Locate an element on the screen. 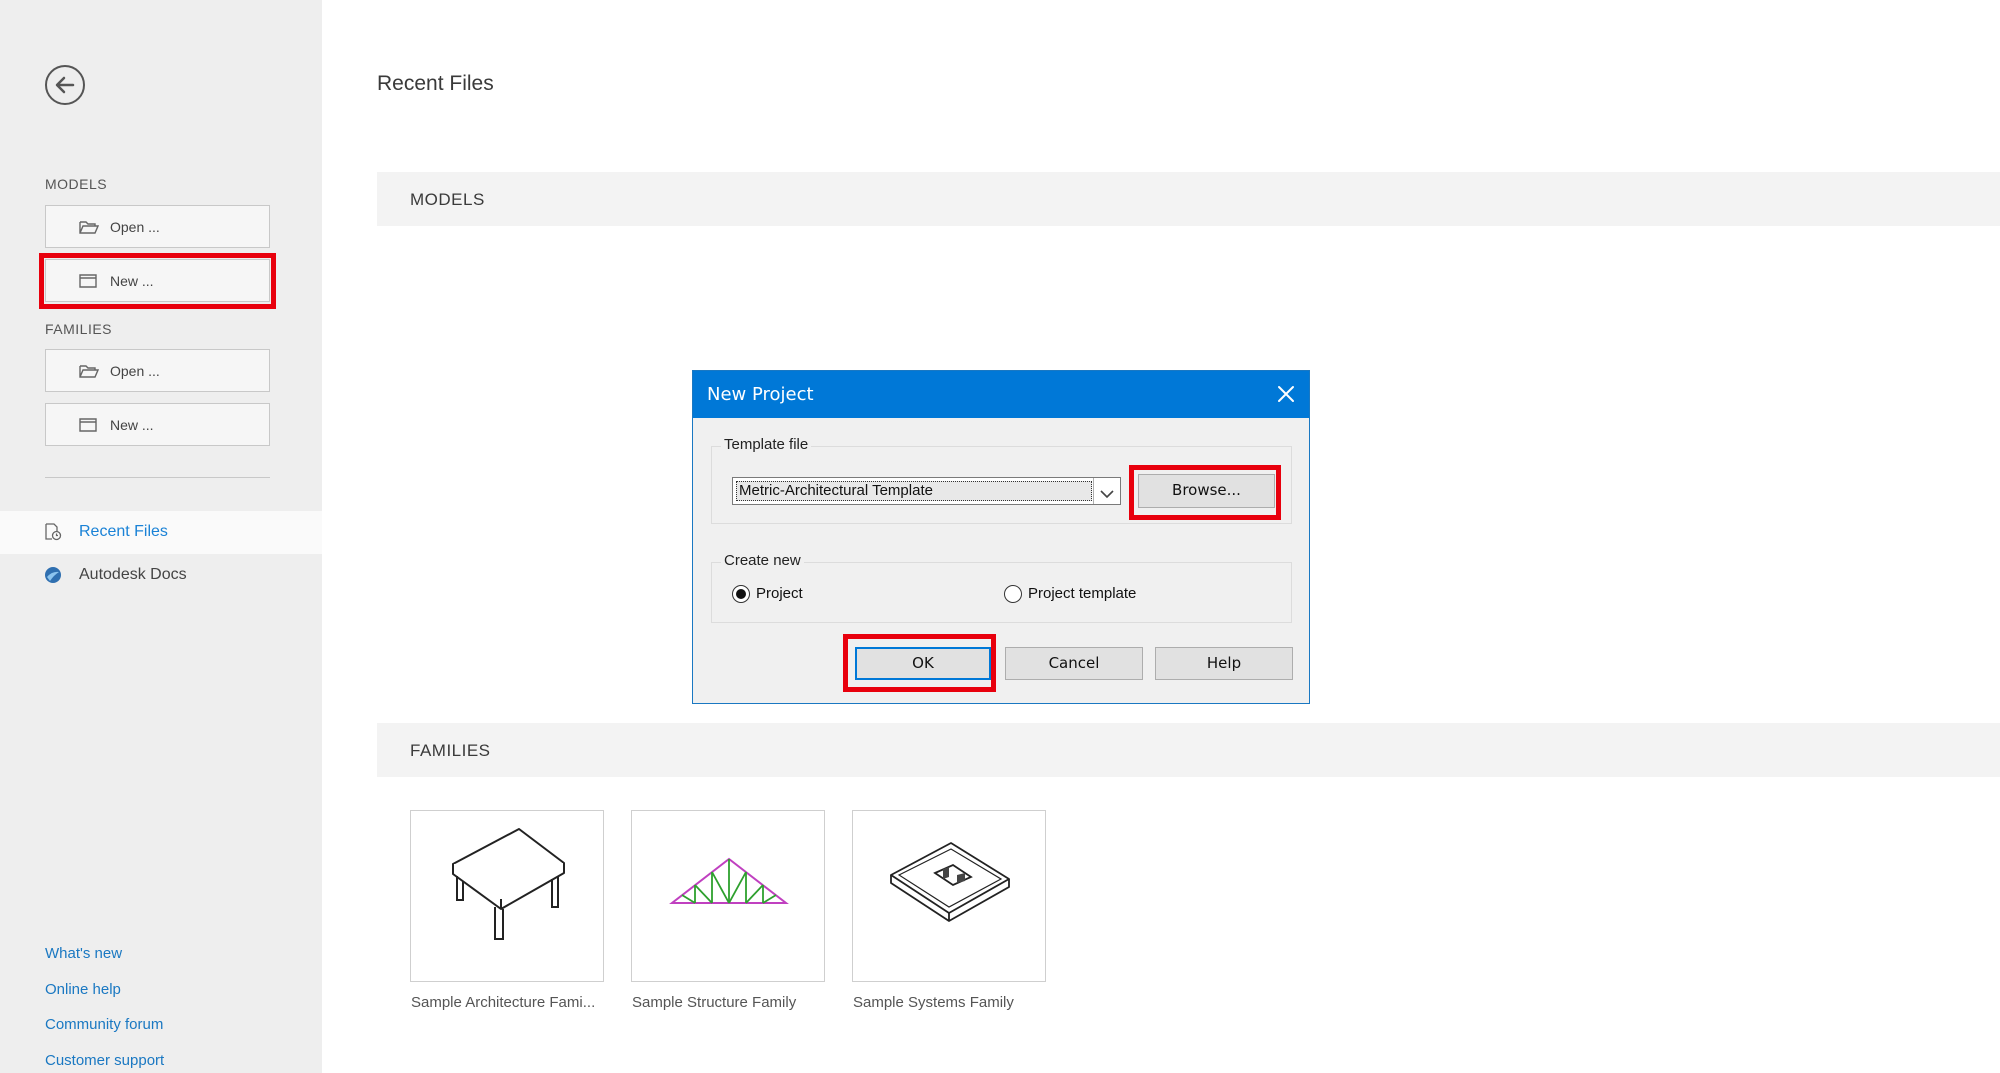 The height and width of the screenshot is (1073, 2000). radio-project-template-label: Project template is located at coordinates (1082, 593).